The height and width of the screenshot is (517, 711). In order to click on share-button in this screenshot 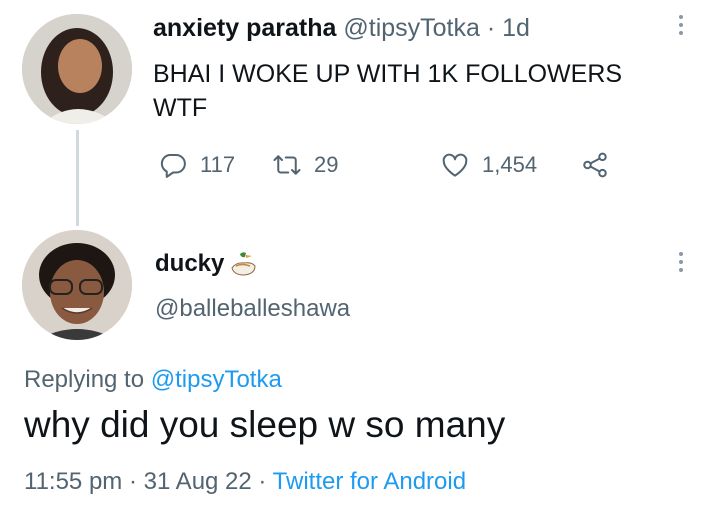, I will do `click(595, 165)`.